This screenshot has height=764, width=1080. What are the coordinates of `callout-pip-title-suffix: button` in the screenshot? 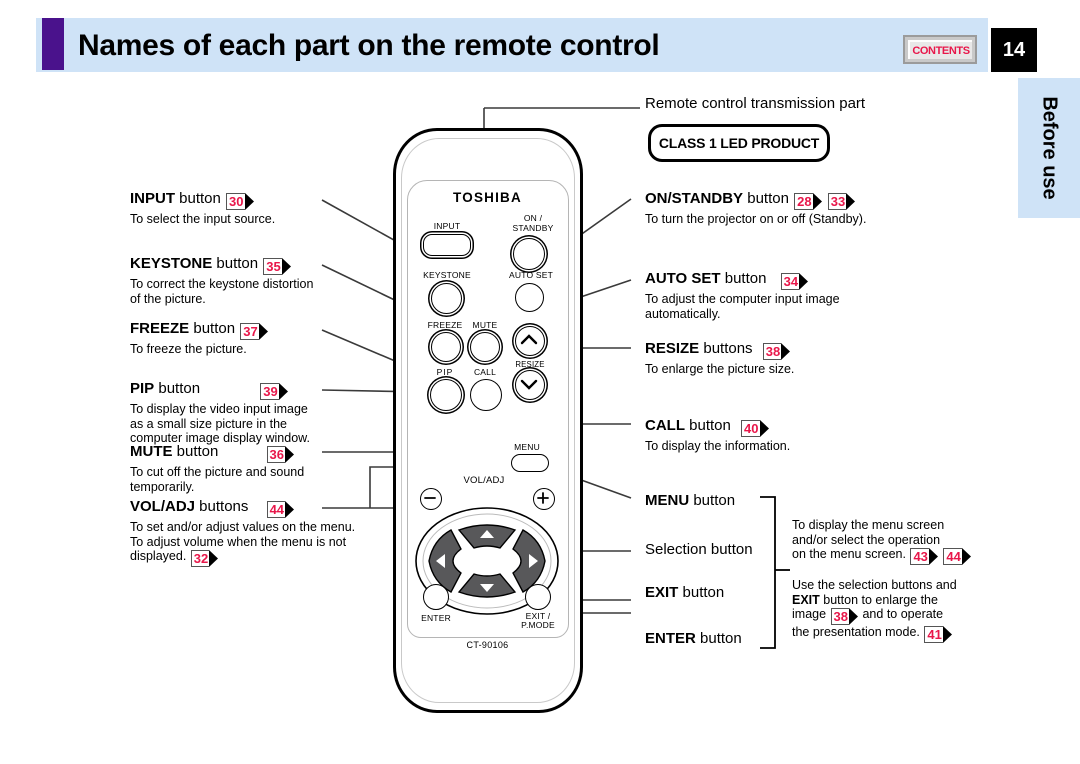 It's located at (177, 388).